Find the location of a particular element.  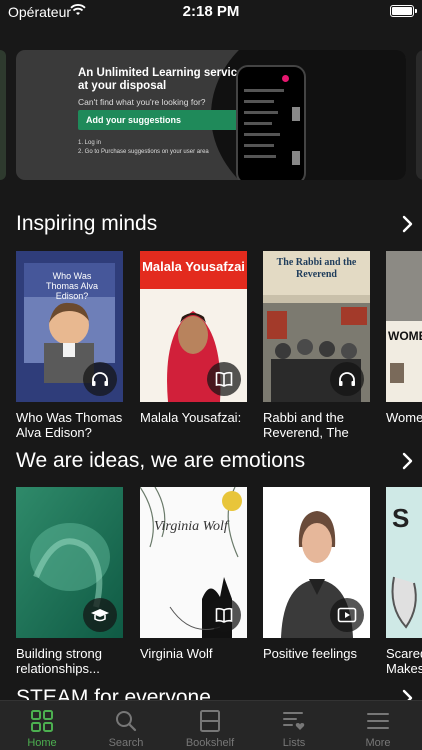

virginia-wolf-cover-title: Virginia Wolf is located at coordinates (191, 526).